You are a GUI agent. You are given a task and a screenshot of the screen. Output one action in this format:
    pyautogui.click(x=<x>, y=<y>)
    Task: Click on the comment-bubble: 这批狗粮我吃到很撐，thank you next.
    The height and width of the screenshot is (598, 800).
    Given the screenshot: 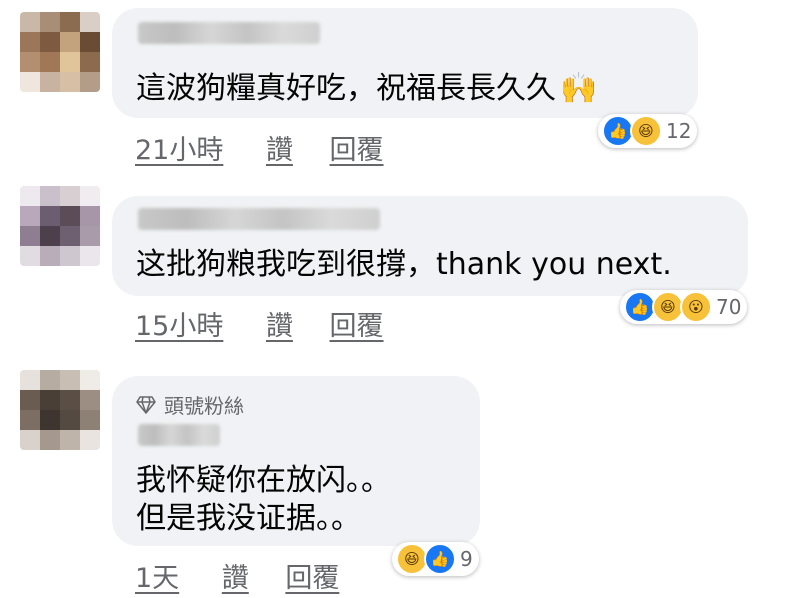 What is the action you would take?
    pyautogui.click(x=430, y=246)
    